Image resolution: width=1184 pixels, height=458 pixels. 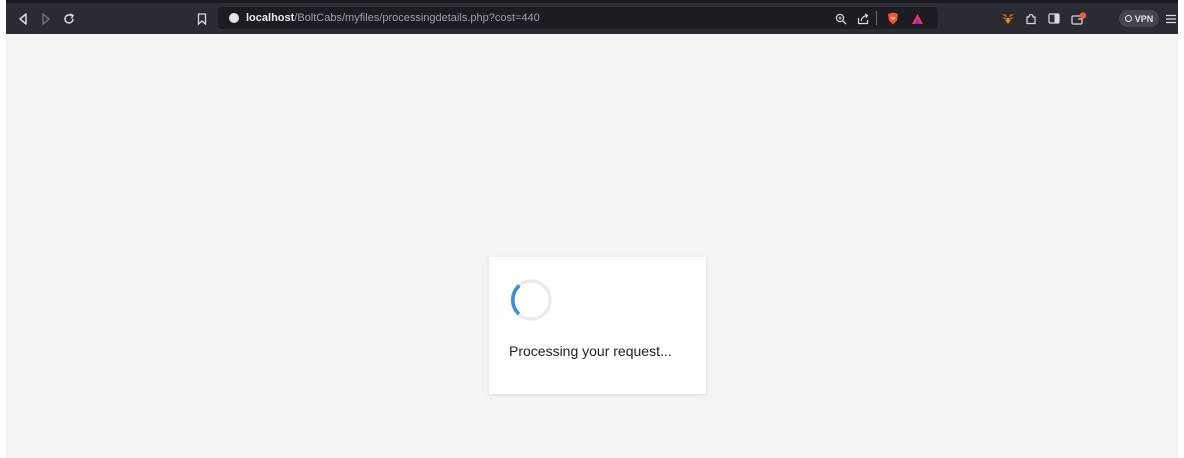 I want to click on url-host: localhost, so click(x=270, y=18).